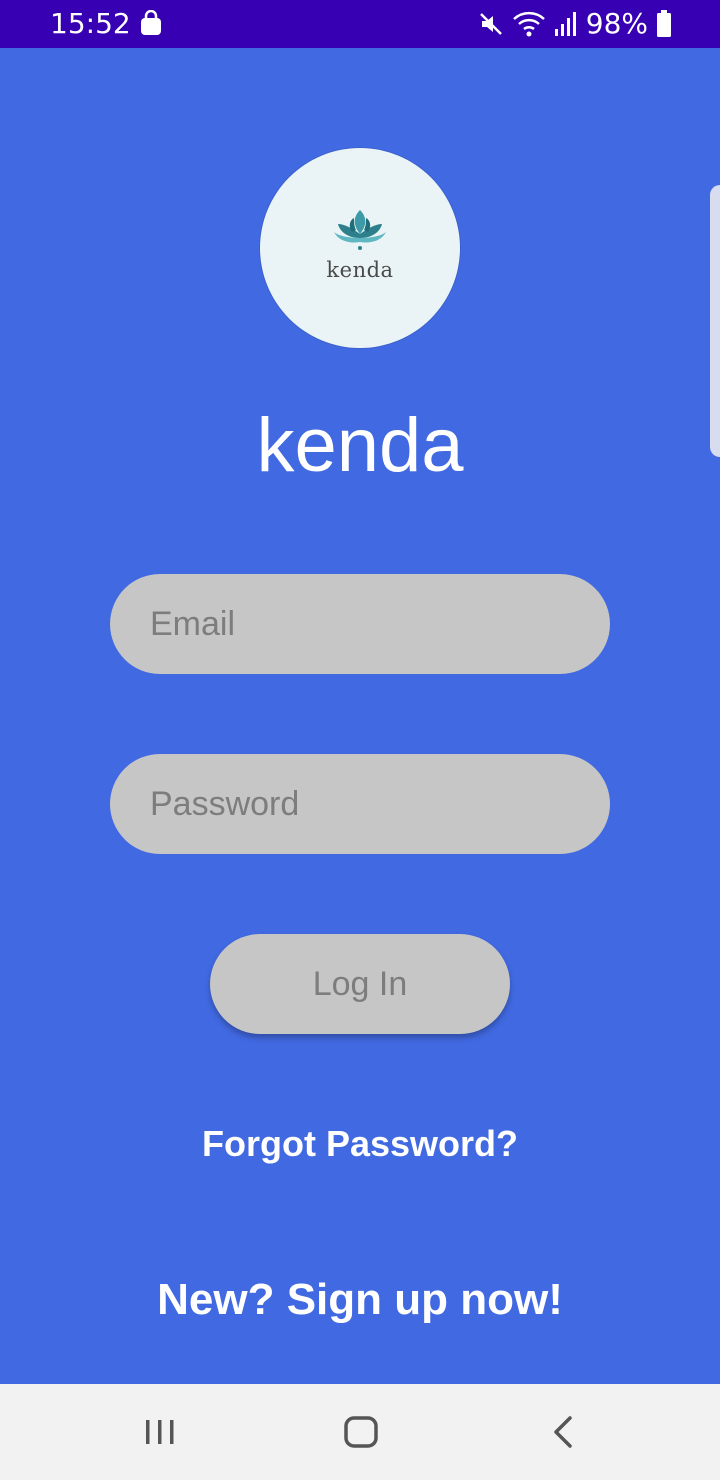 This screenshot has height=1480, width=720. What do you see at coordinates (360, 804) in the screenshot?
I see `password-field` at bounding box center [360, 804].